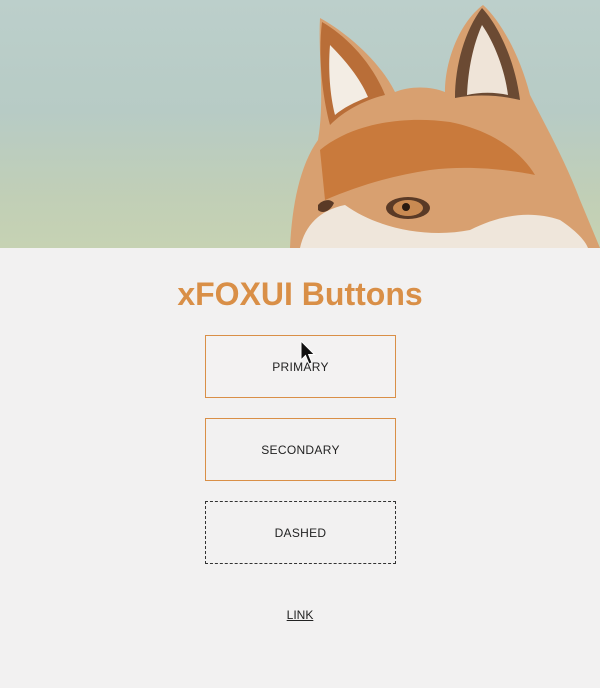 The height and width of the screenshot is (688, 600). I want to click on page-title: xFOXUI Buttons, so click(300, 294).